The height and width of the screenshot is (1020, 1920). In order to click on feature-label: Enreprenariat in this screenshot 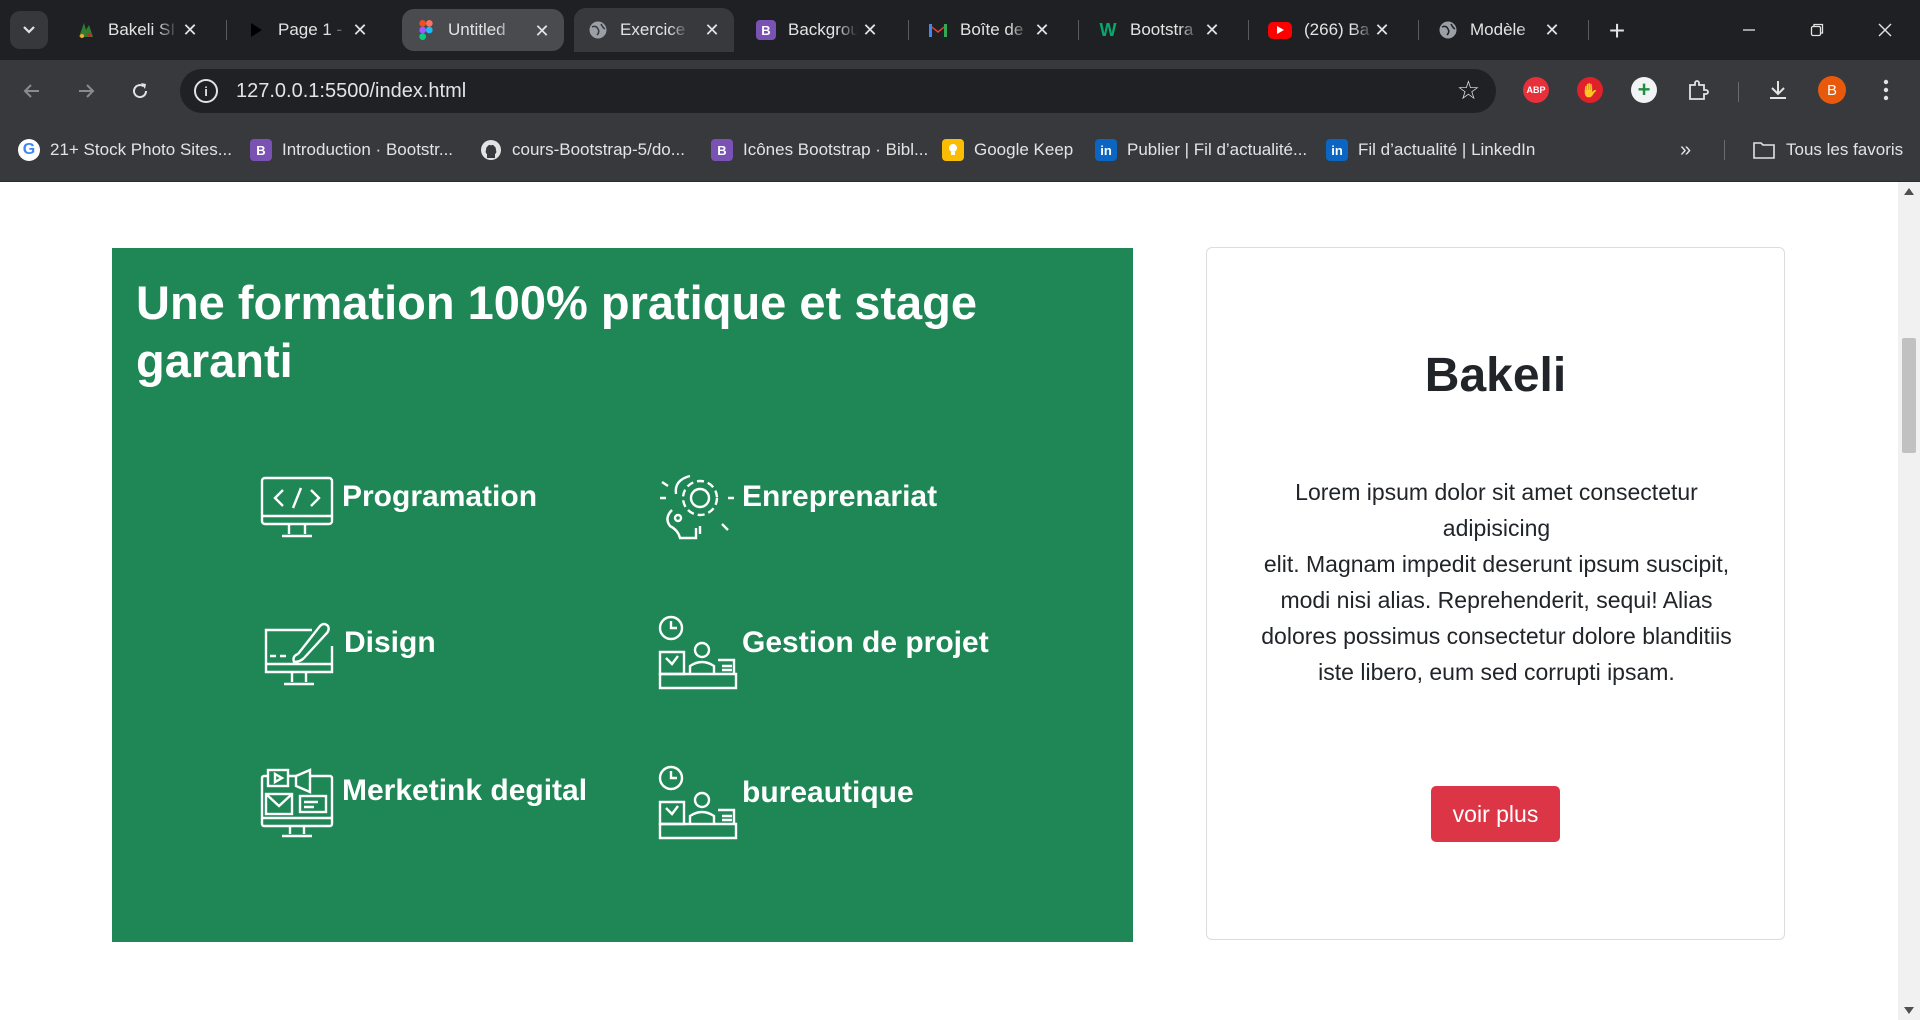, I will do `click(840, 496)`.